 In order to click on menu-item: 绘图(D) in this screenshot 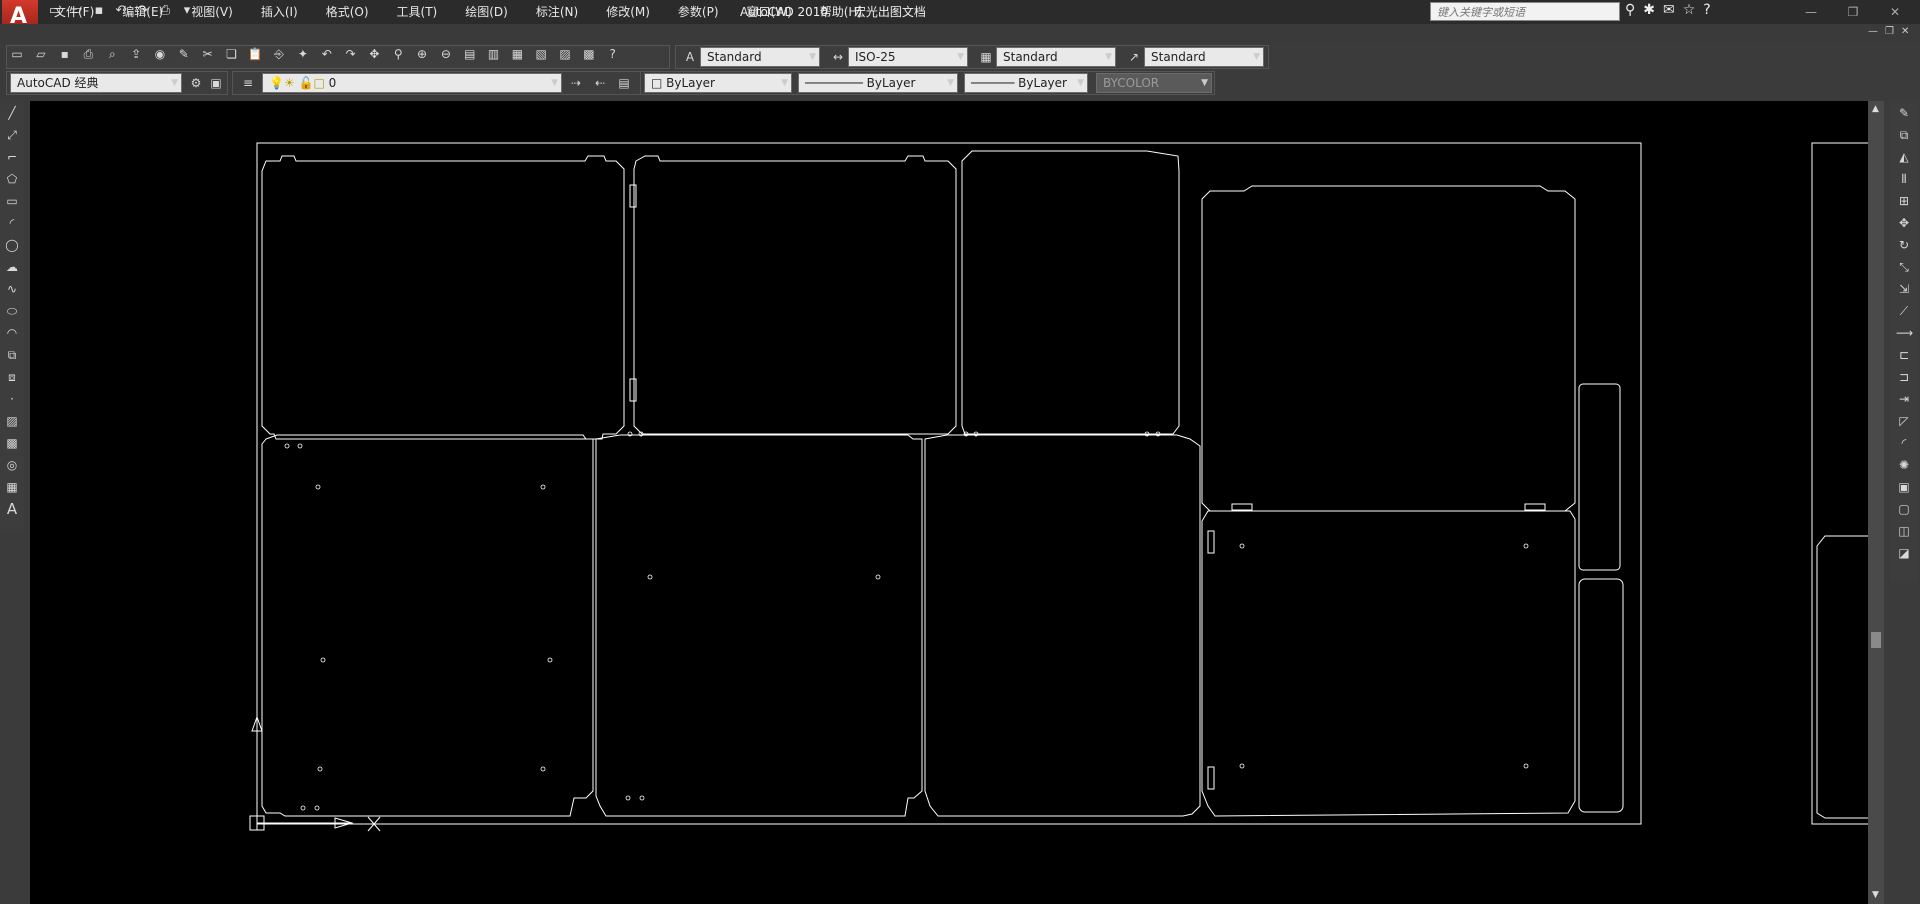, I will do `click(486, 11)`.